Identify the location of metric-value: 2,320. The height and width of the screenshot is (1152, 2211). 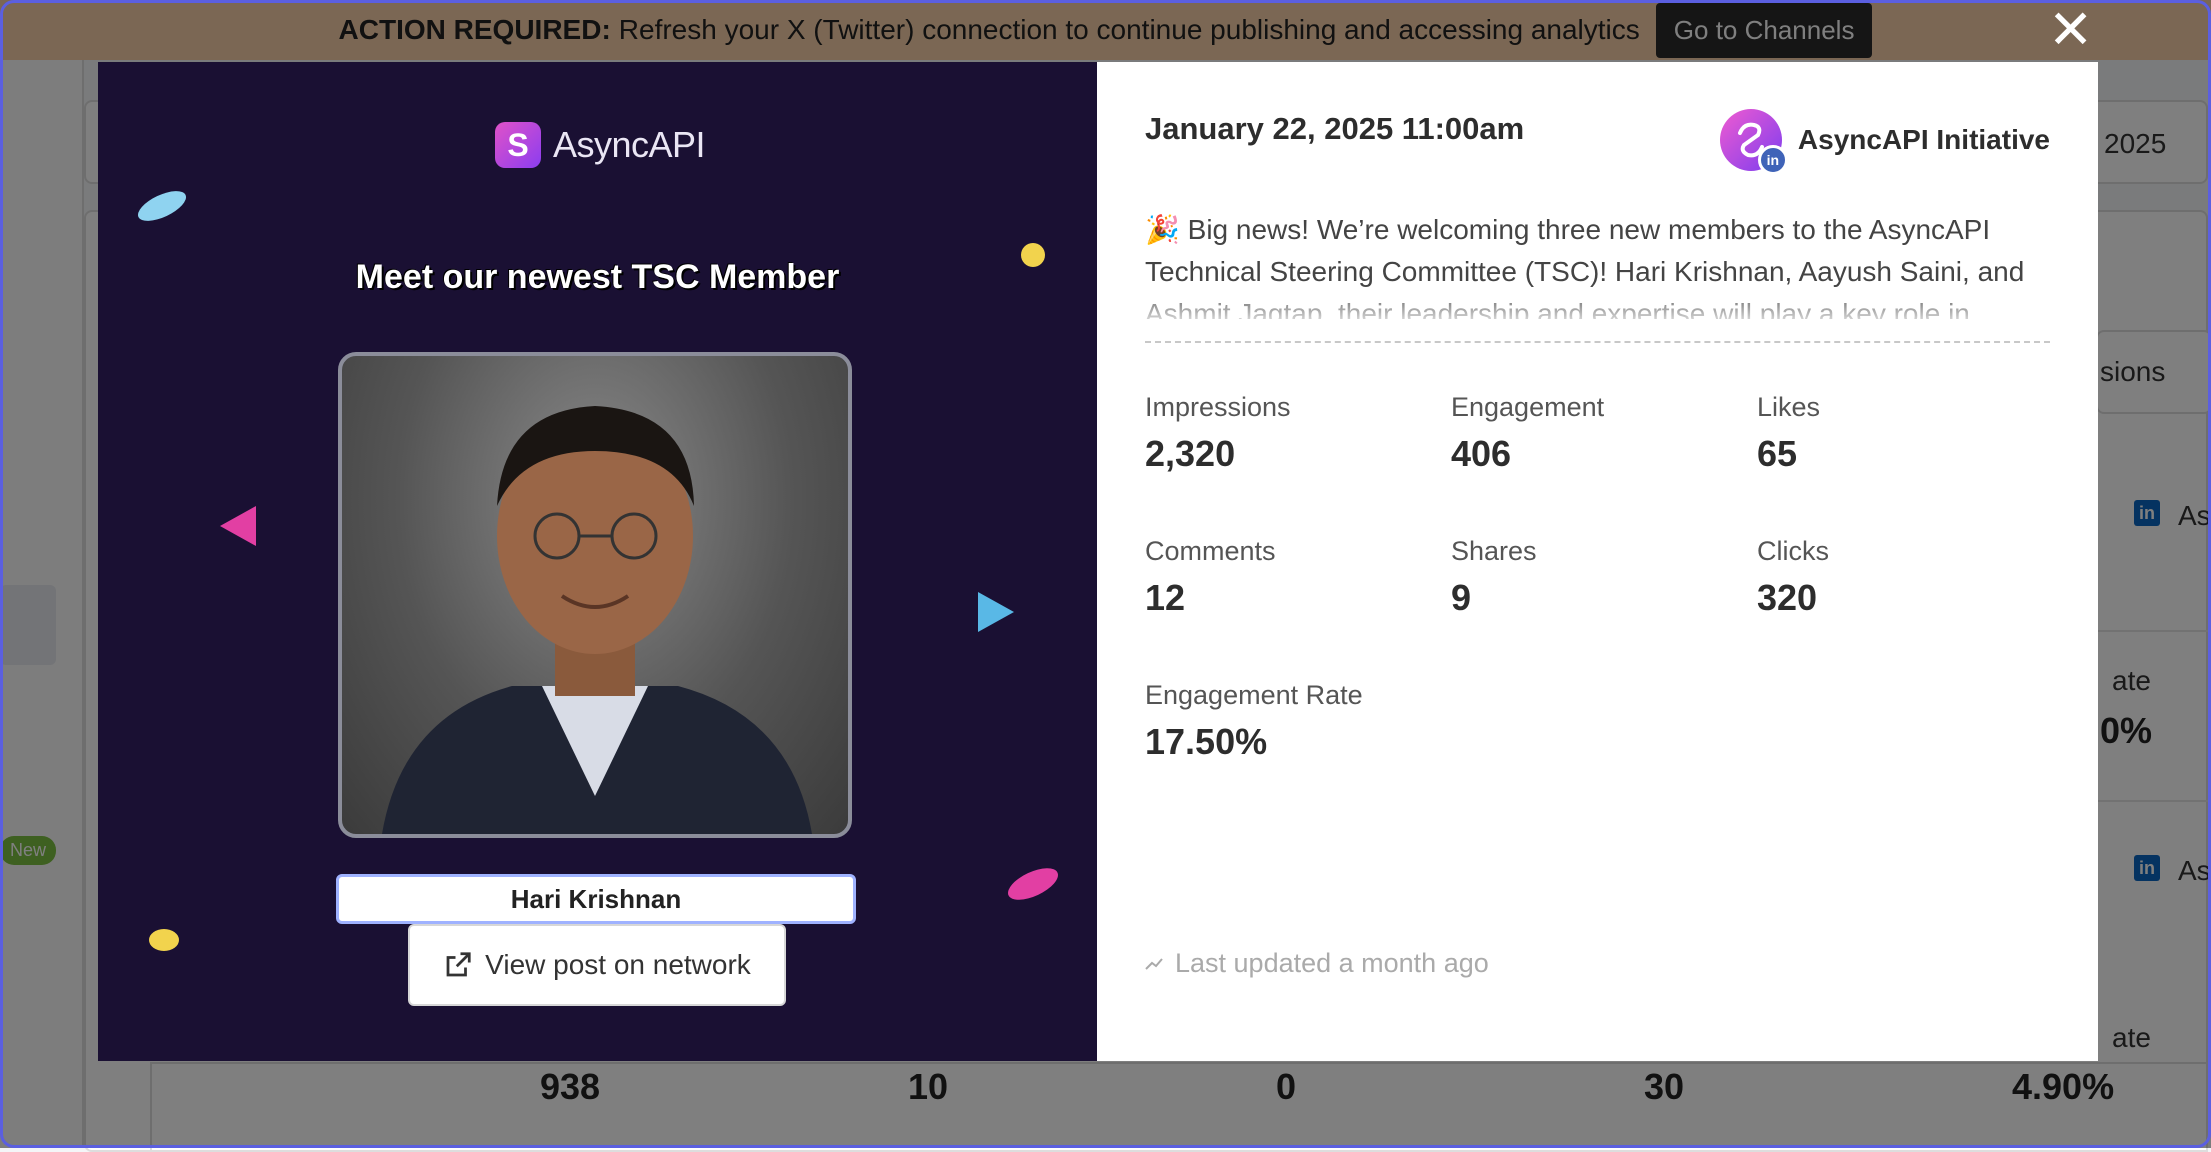
(1190, 453).